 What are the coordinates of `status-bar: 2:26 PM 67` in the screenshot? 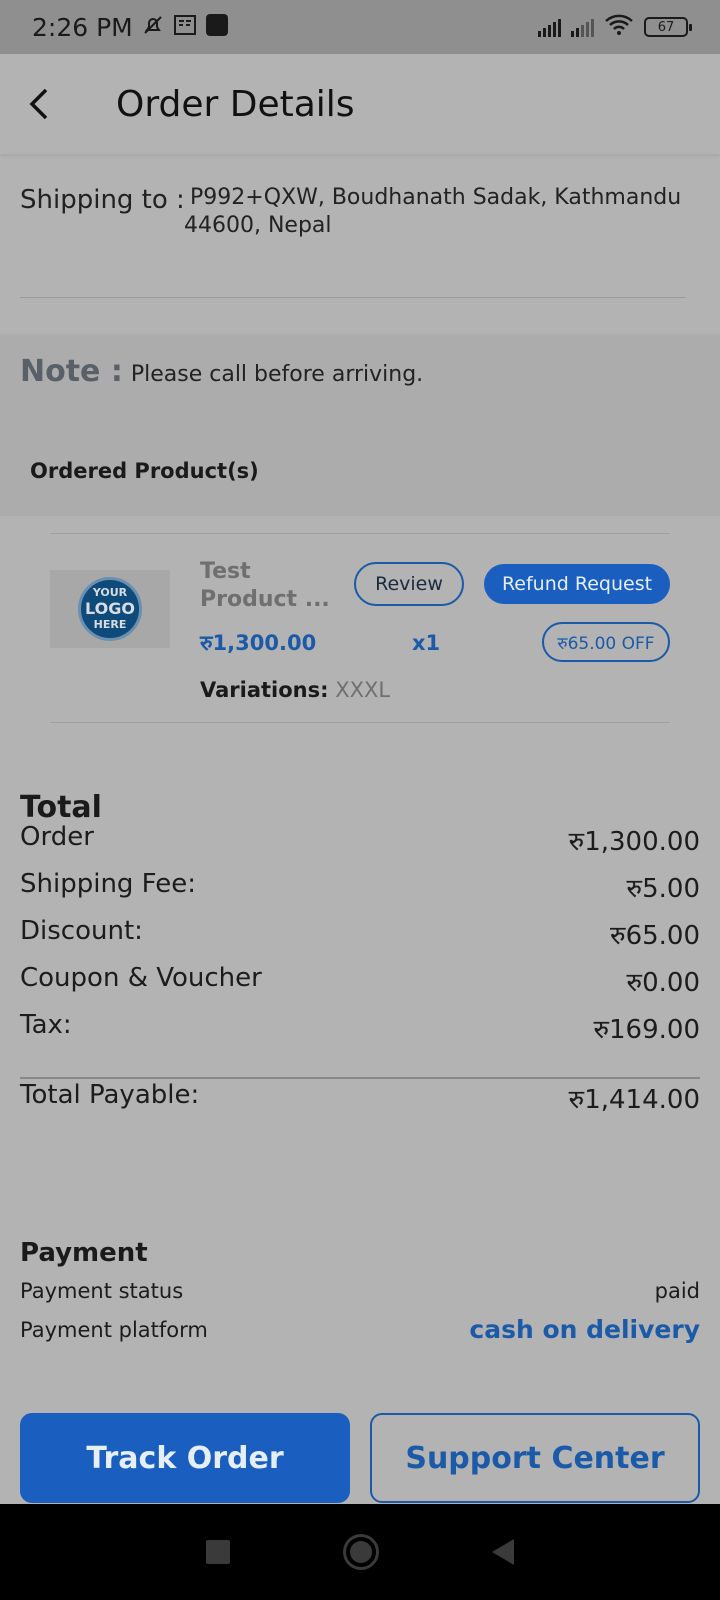 It's located at (360, 27).